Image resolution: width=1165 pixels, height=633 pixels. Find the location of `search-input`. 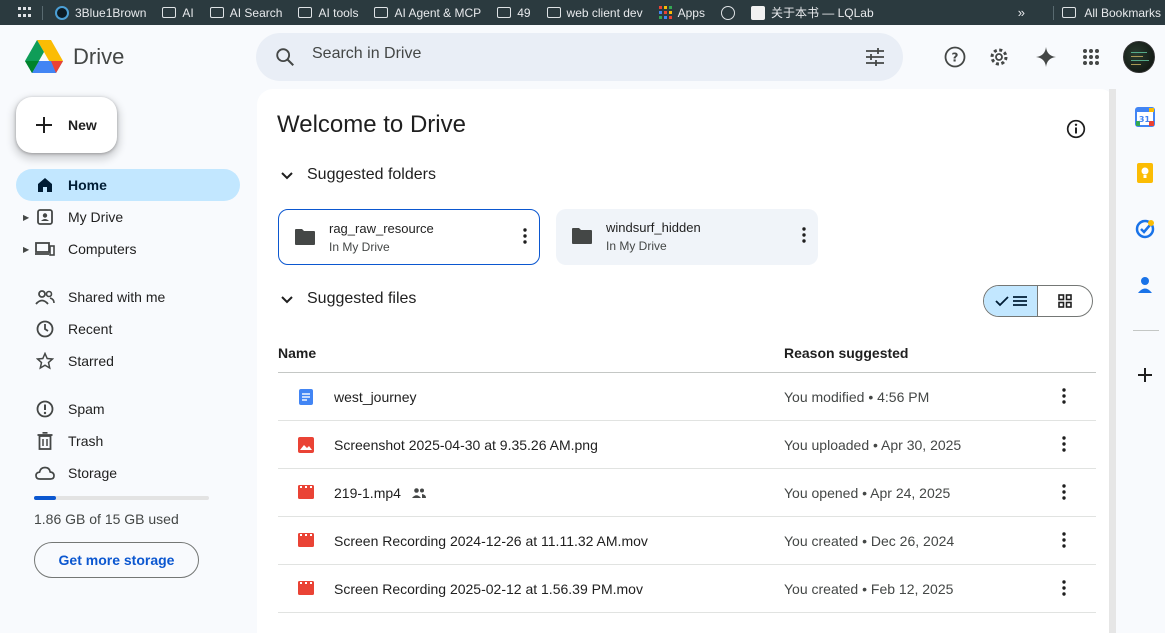

search-input is located at coordinates (562, 54).